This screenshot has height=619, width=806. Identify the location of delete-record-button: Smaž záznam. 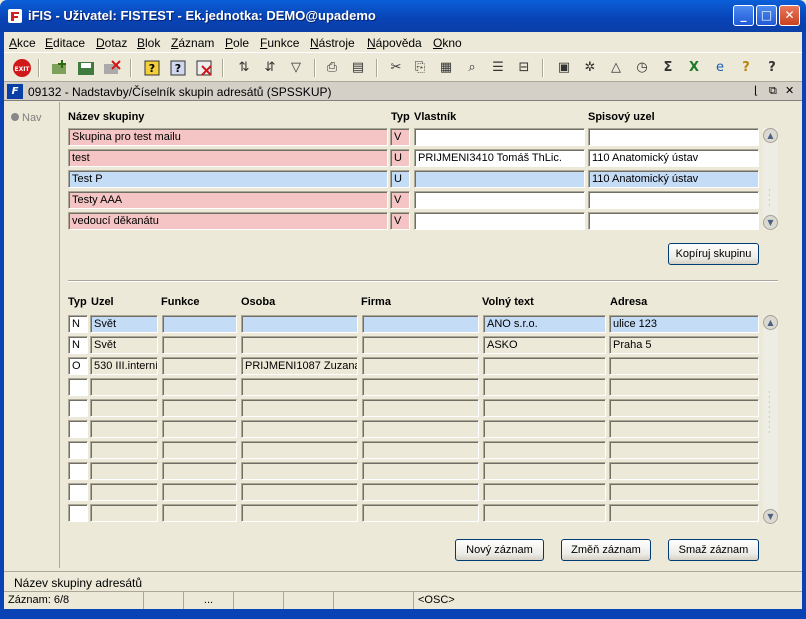
(713, 550).